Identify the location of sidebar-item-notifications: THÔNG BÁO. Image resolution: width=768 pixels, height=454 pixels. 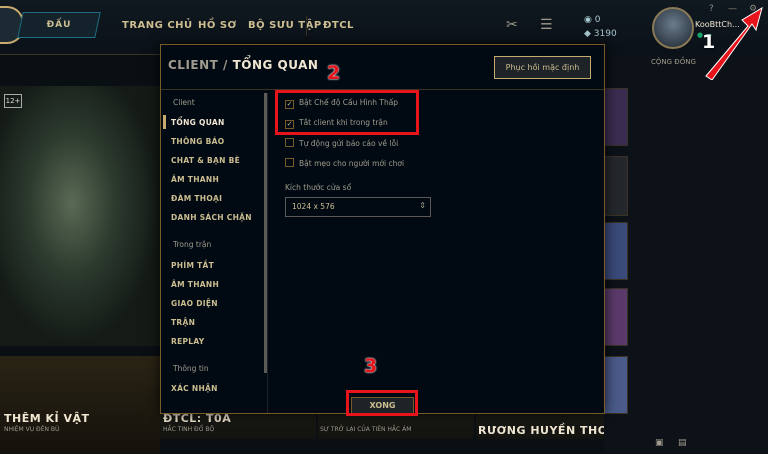
(197, 141).